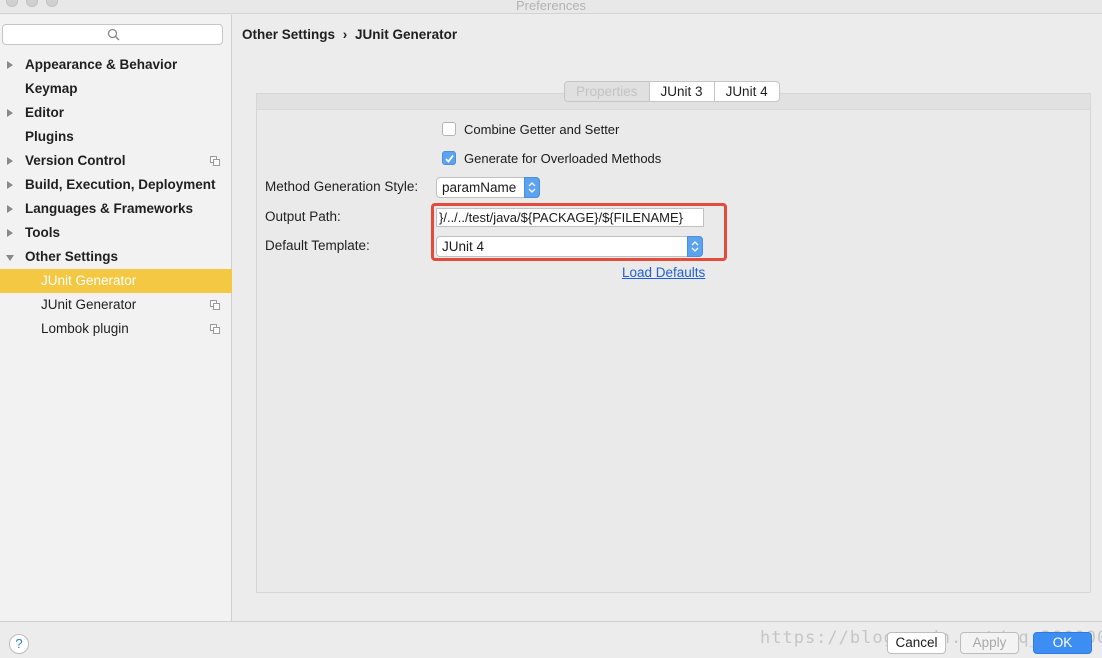 The width and height of the screenshot is (1102, 658). I want to click on breadcrumb-parent: Other Settings, so click(288, 34).